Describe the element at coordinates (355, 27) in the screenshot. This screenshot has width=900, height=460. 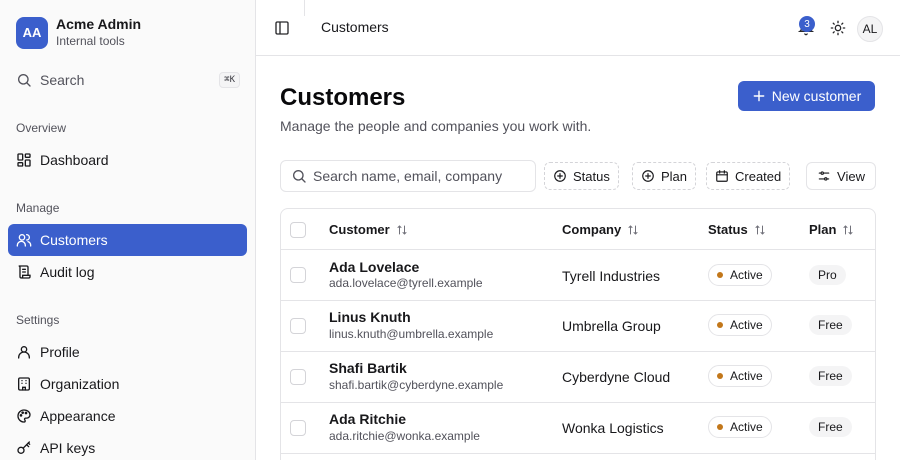
I see `breadcrumb: Customers` at that location.